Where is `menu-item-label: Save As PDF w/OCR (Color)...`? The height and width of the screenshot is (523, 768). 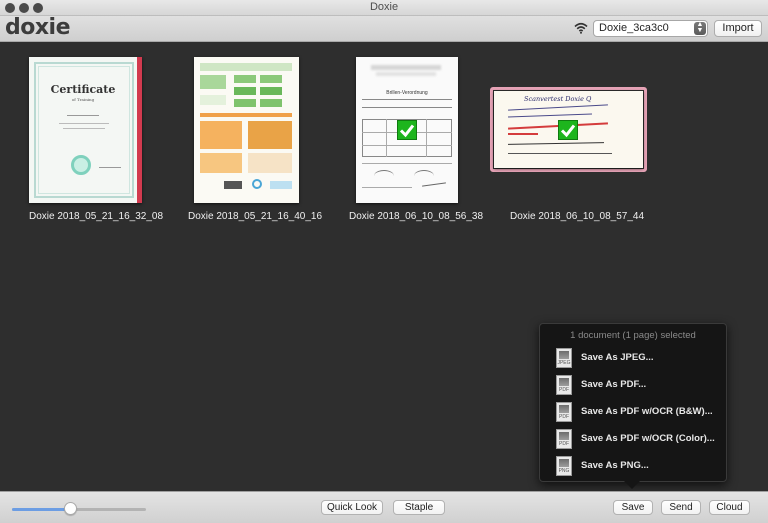
menu-item-label: Save As PDF w/OCR (Color)... is located at coordinates (648, 438).